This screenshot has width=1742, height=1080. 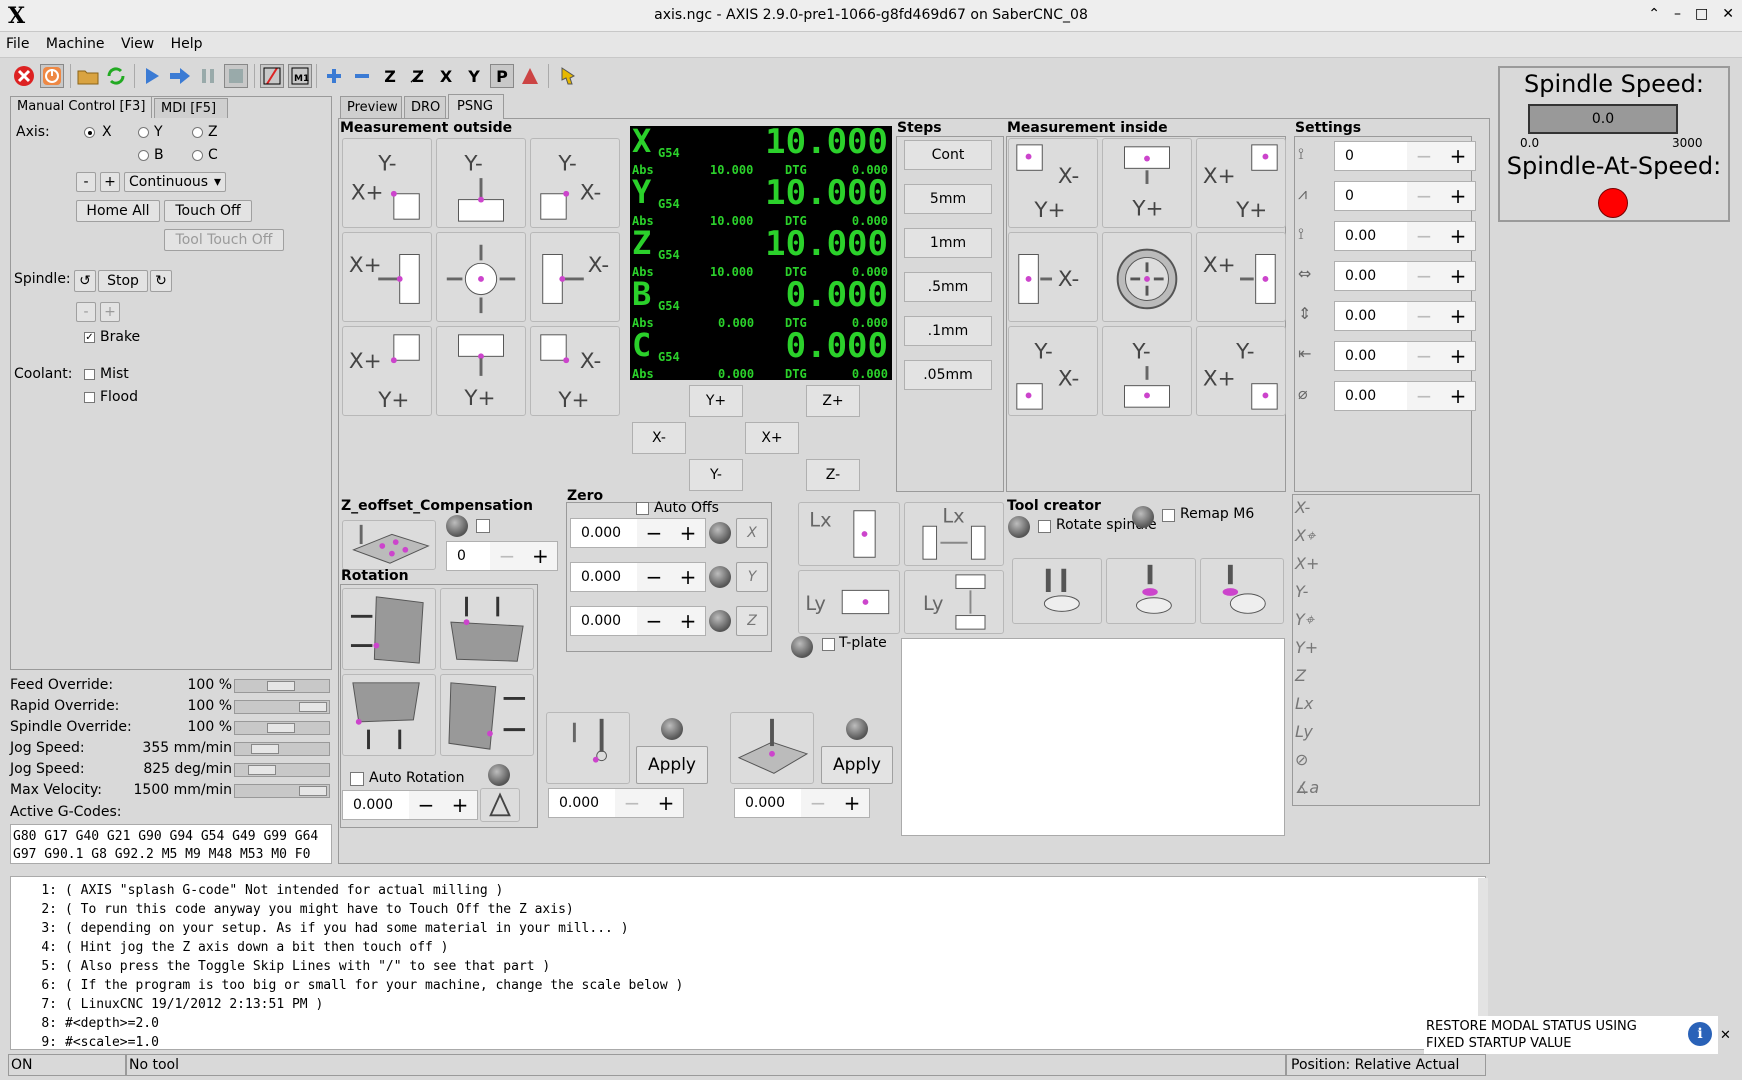 What do you see at coordinates (1147, 277) in the screenshot?
I see `probe-inside-center-button` at bounding box center [1147, 277].